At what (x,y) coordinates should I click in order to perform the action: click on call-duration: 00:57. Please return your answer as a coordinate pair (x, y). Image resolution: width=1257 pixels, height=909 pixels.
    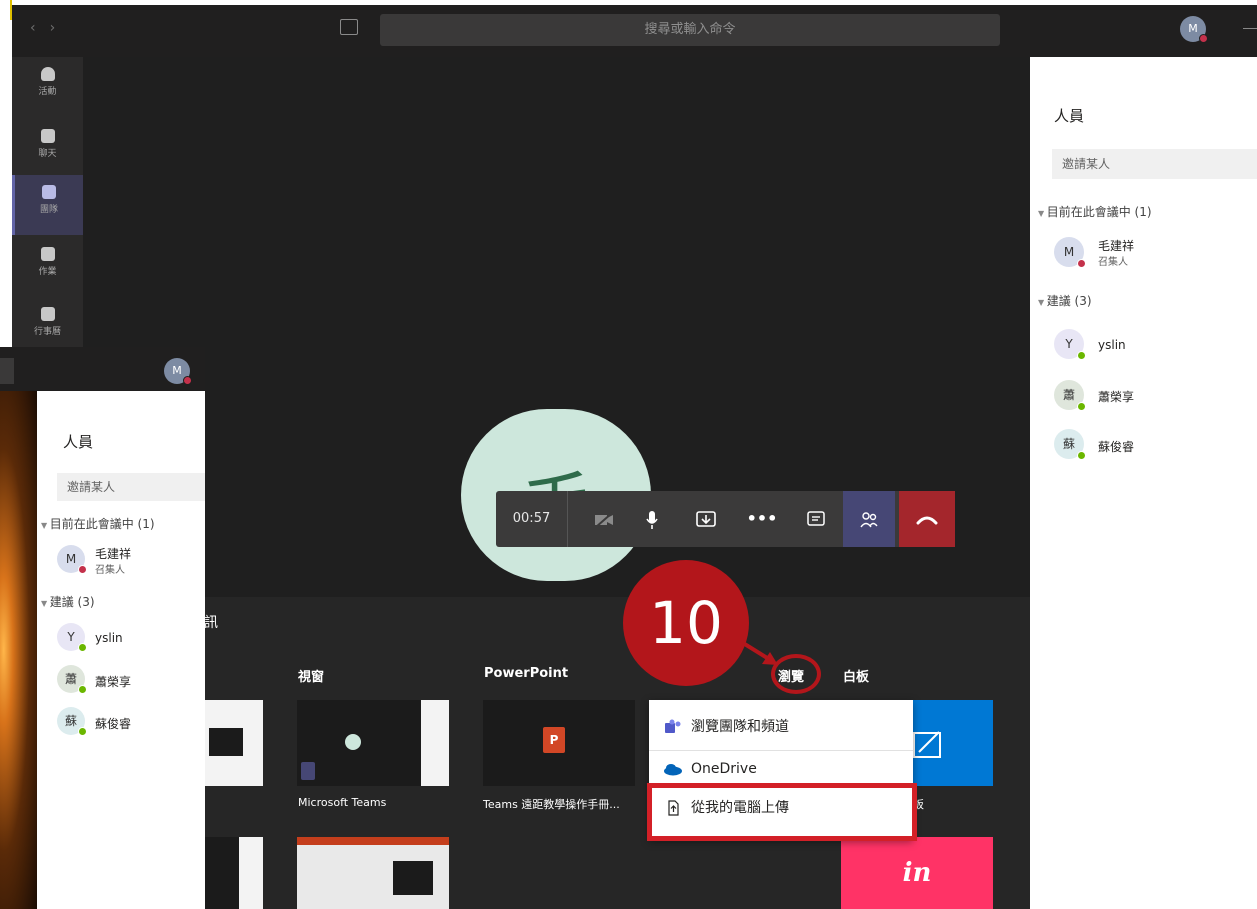
    Looking at the image, I should click on (532, 519).